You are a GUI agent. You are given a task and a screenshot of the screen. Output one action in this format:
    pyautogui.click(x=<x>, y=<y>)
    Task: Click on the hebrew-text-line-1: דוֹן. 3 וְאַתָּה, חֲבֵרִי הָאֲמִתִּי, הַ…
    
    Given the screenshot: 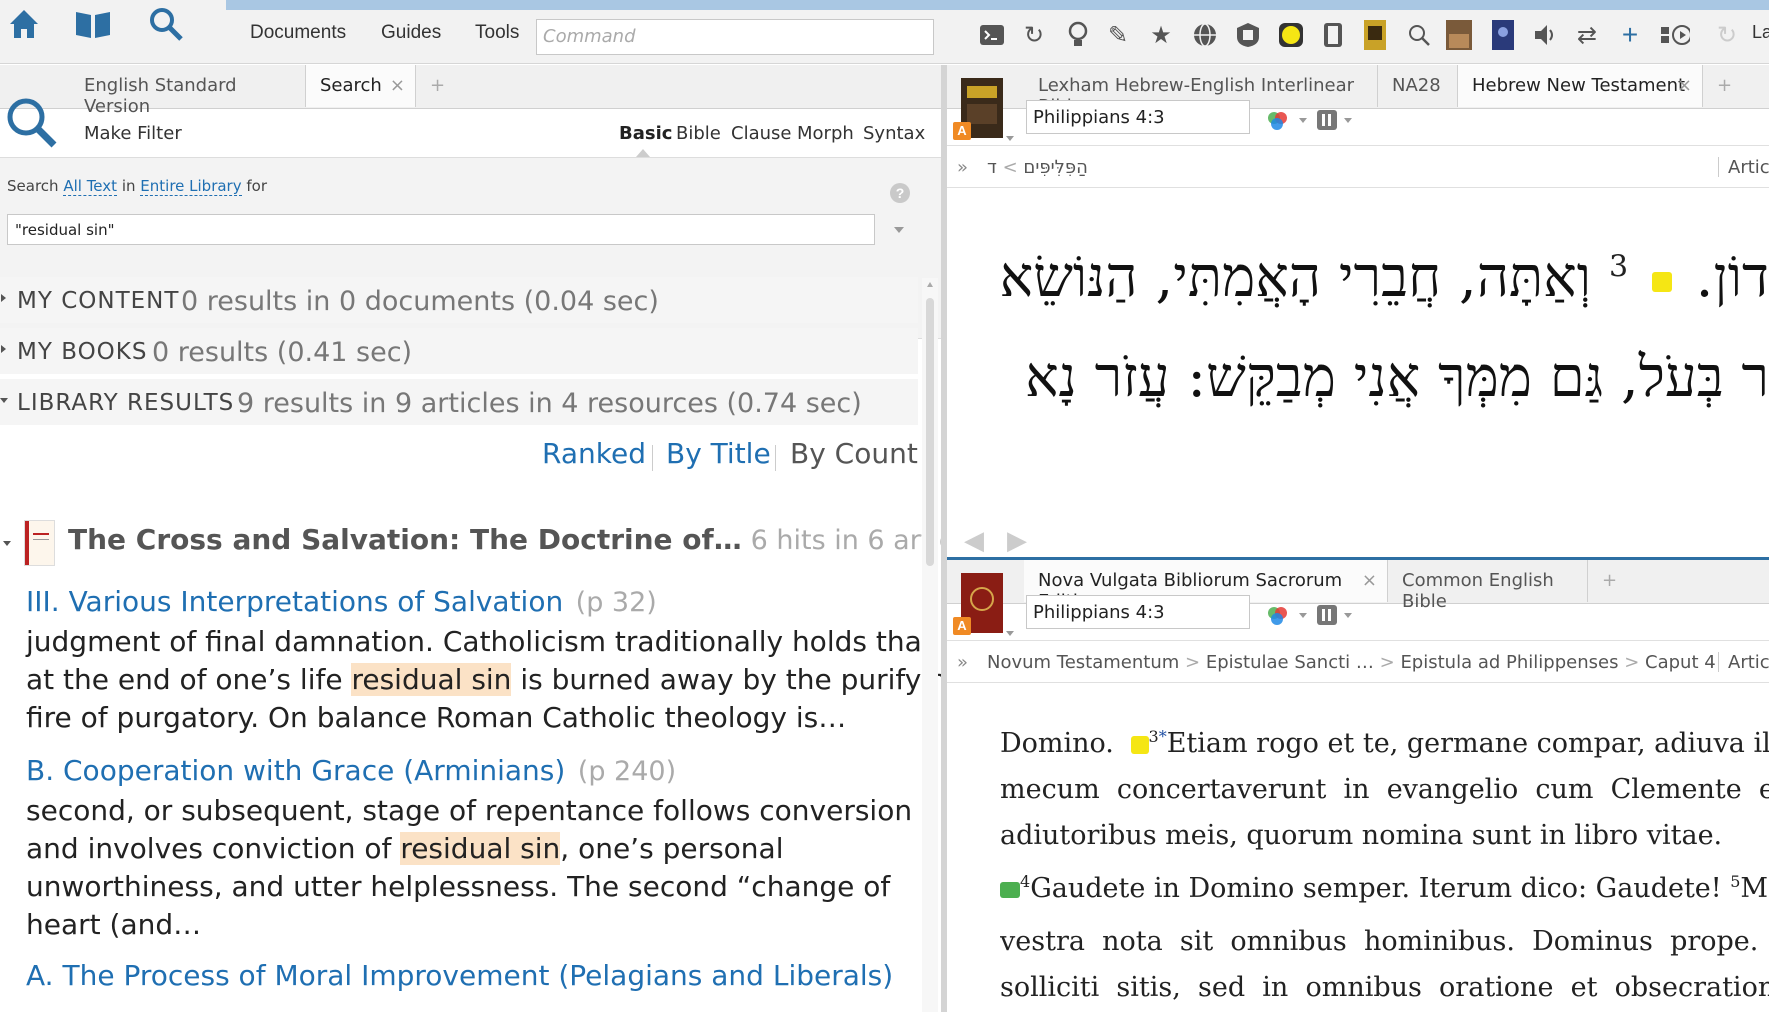 What is the action you would take?
    pyautogui.click(x=1358, y=277)
    